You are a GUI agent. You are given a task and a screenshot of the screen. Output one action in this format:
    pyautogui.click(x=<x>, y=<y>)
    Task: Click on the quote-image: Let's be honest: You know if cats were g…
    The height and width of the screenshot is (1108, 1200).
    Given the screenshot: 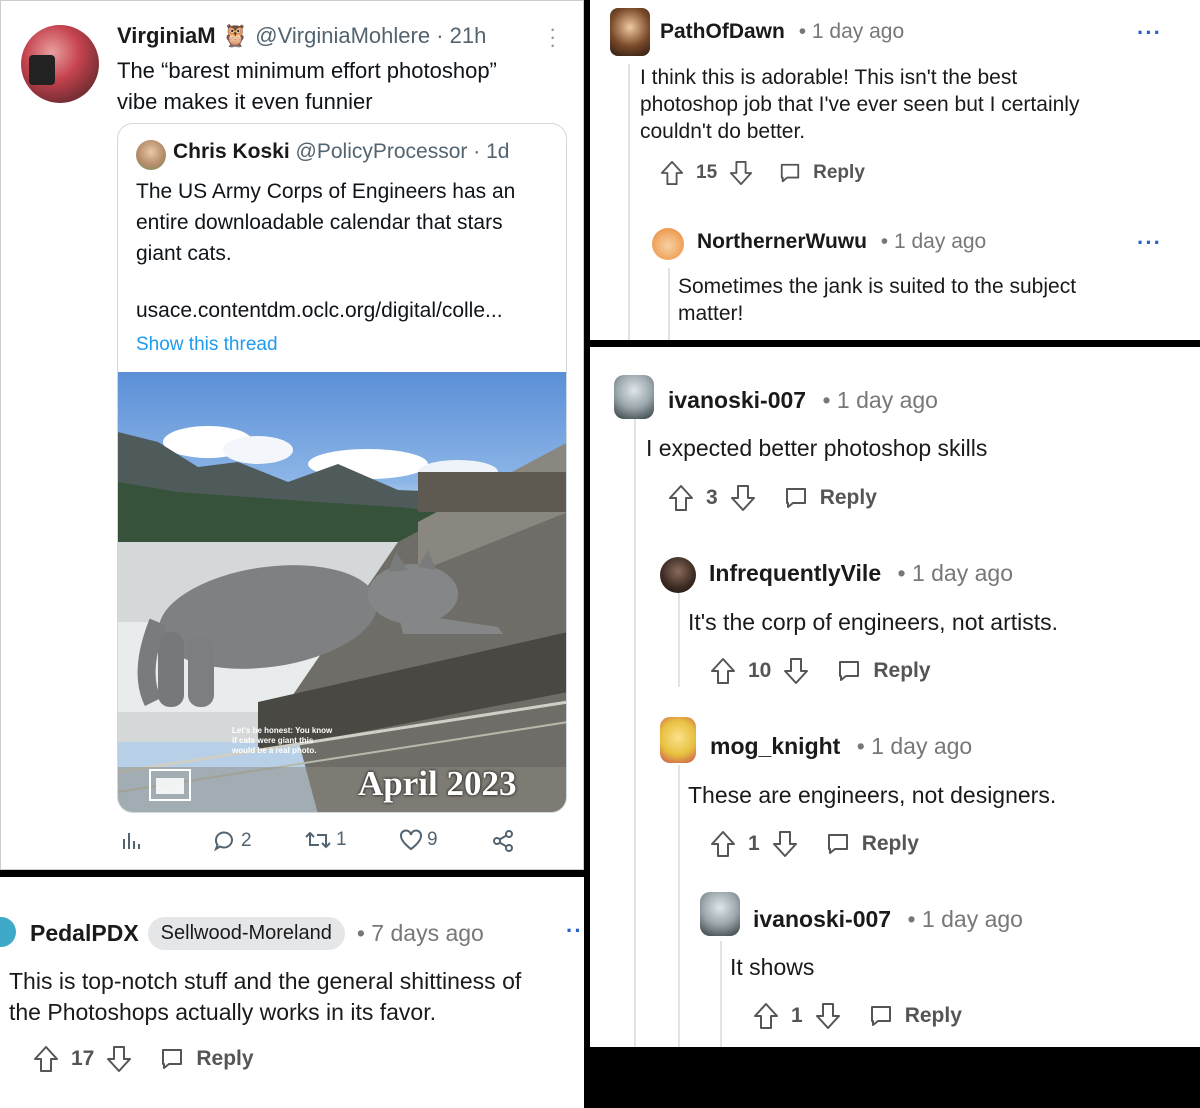 What is the action you would take?
    pyautogui.click(x=342, y=592)
    